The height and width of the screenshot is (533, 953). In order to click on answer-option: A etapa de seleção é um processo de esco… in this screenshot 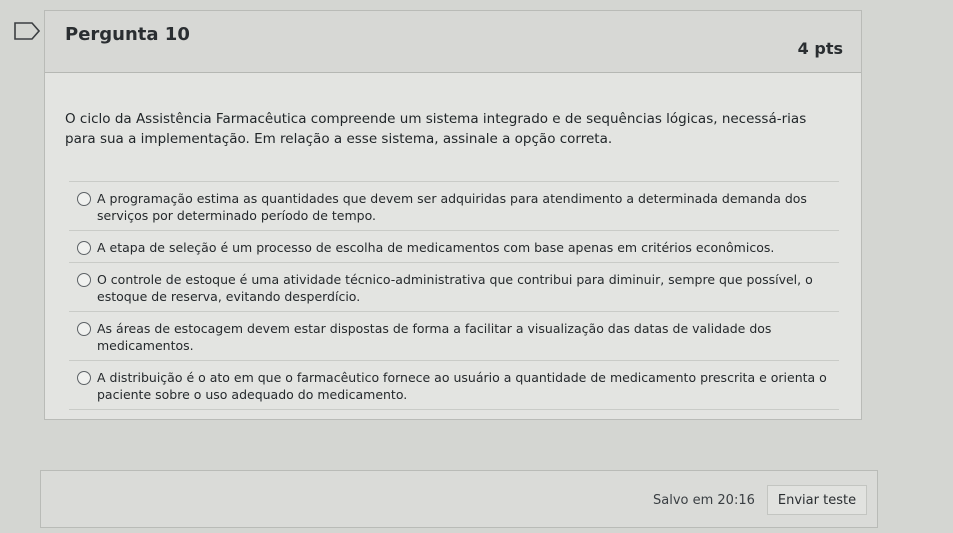, I will do `click(454, 247)`.